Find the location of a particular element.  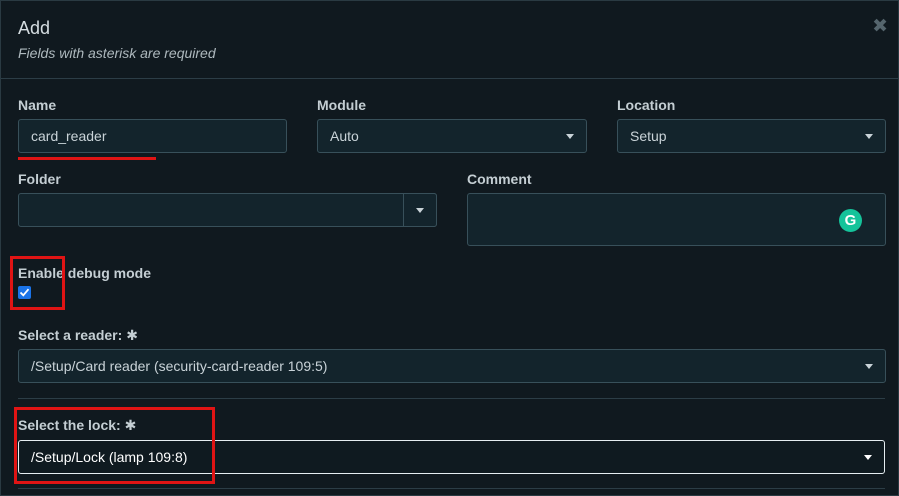

debug-highlight-box is located at coordinates (37, 283).